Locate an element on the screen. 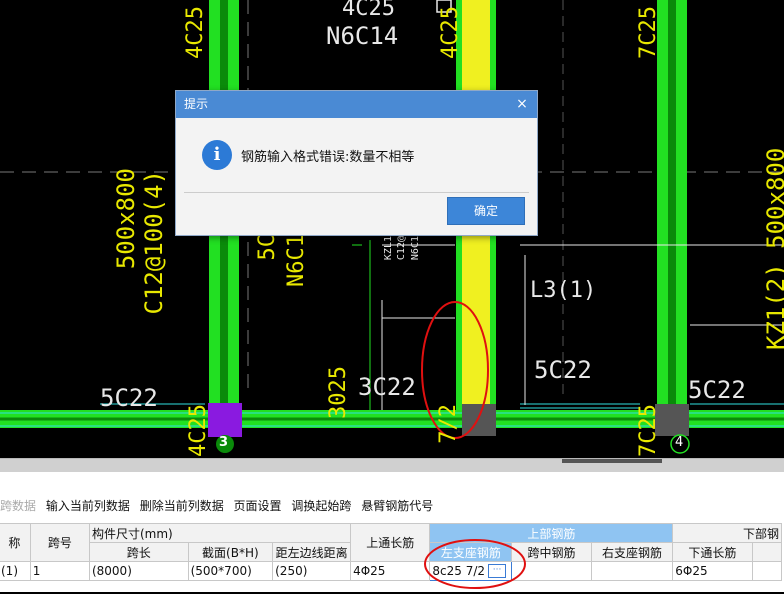 The width and height of the screenshot is (784, 594). cell-name: (1) is located at coordinates (15, 571).